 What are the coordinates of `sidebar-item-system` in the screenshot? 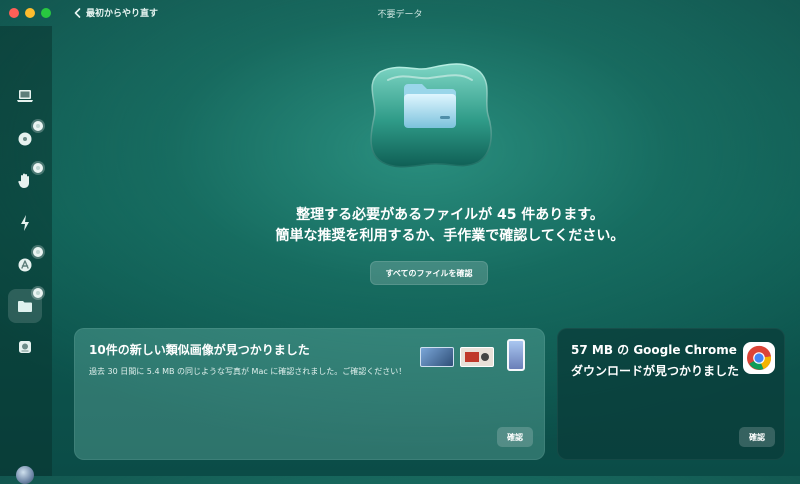 It's located at (25, 96).